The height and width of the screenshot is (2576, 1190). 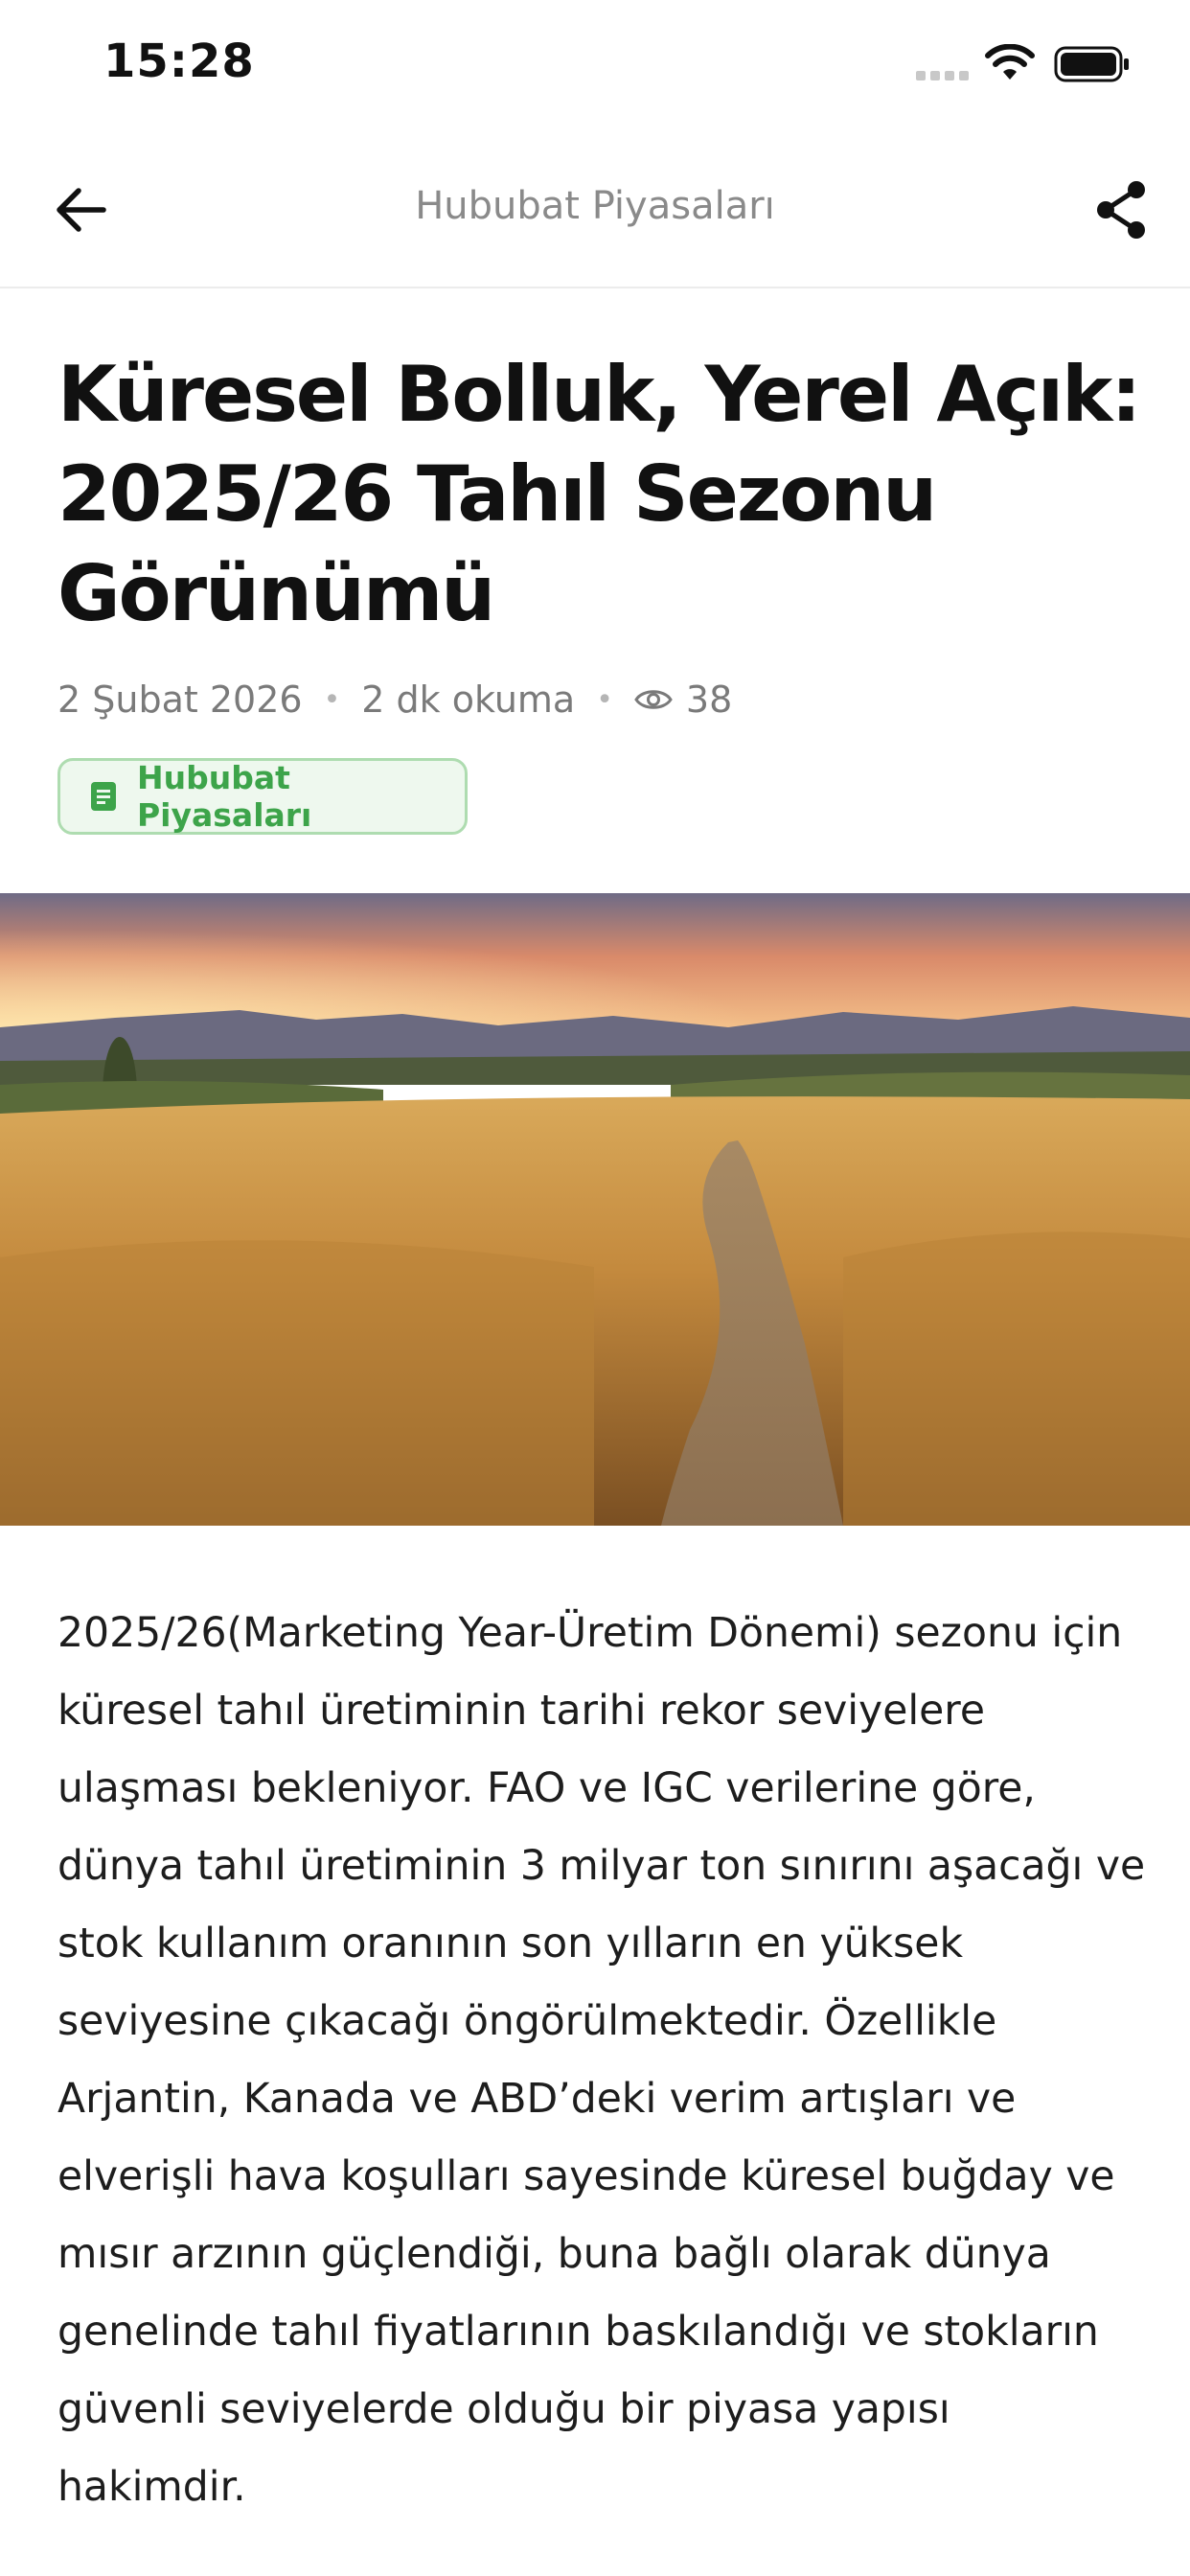 I want to click on category-badge: Hububat Piyasaları, so click(x=263, y=796).